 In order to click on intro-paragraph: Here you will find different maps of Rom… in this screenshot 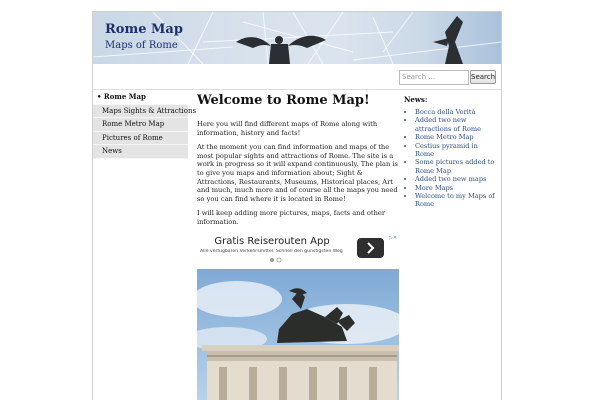, I will do `click(287, 128)`.